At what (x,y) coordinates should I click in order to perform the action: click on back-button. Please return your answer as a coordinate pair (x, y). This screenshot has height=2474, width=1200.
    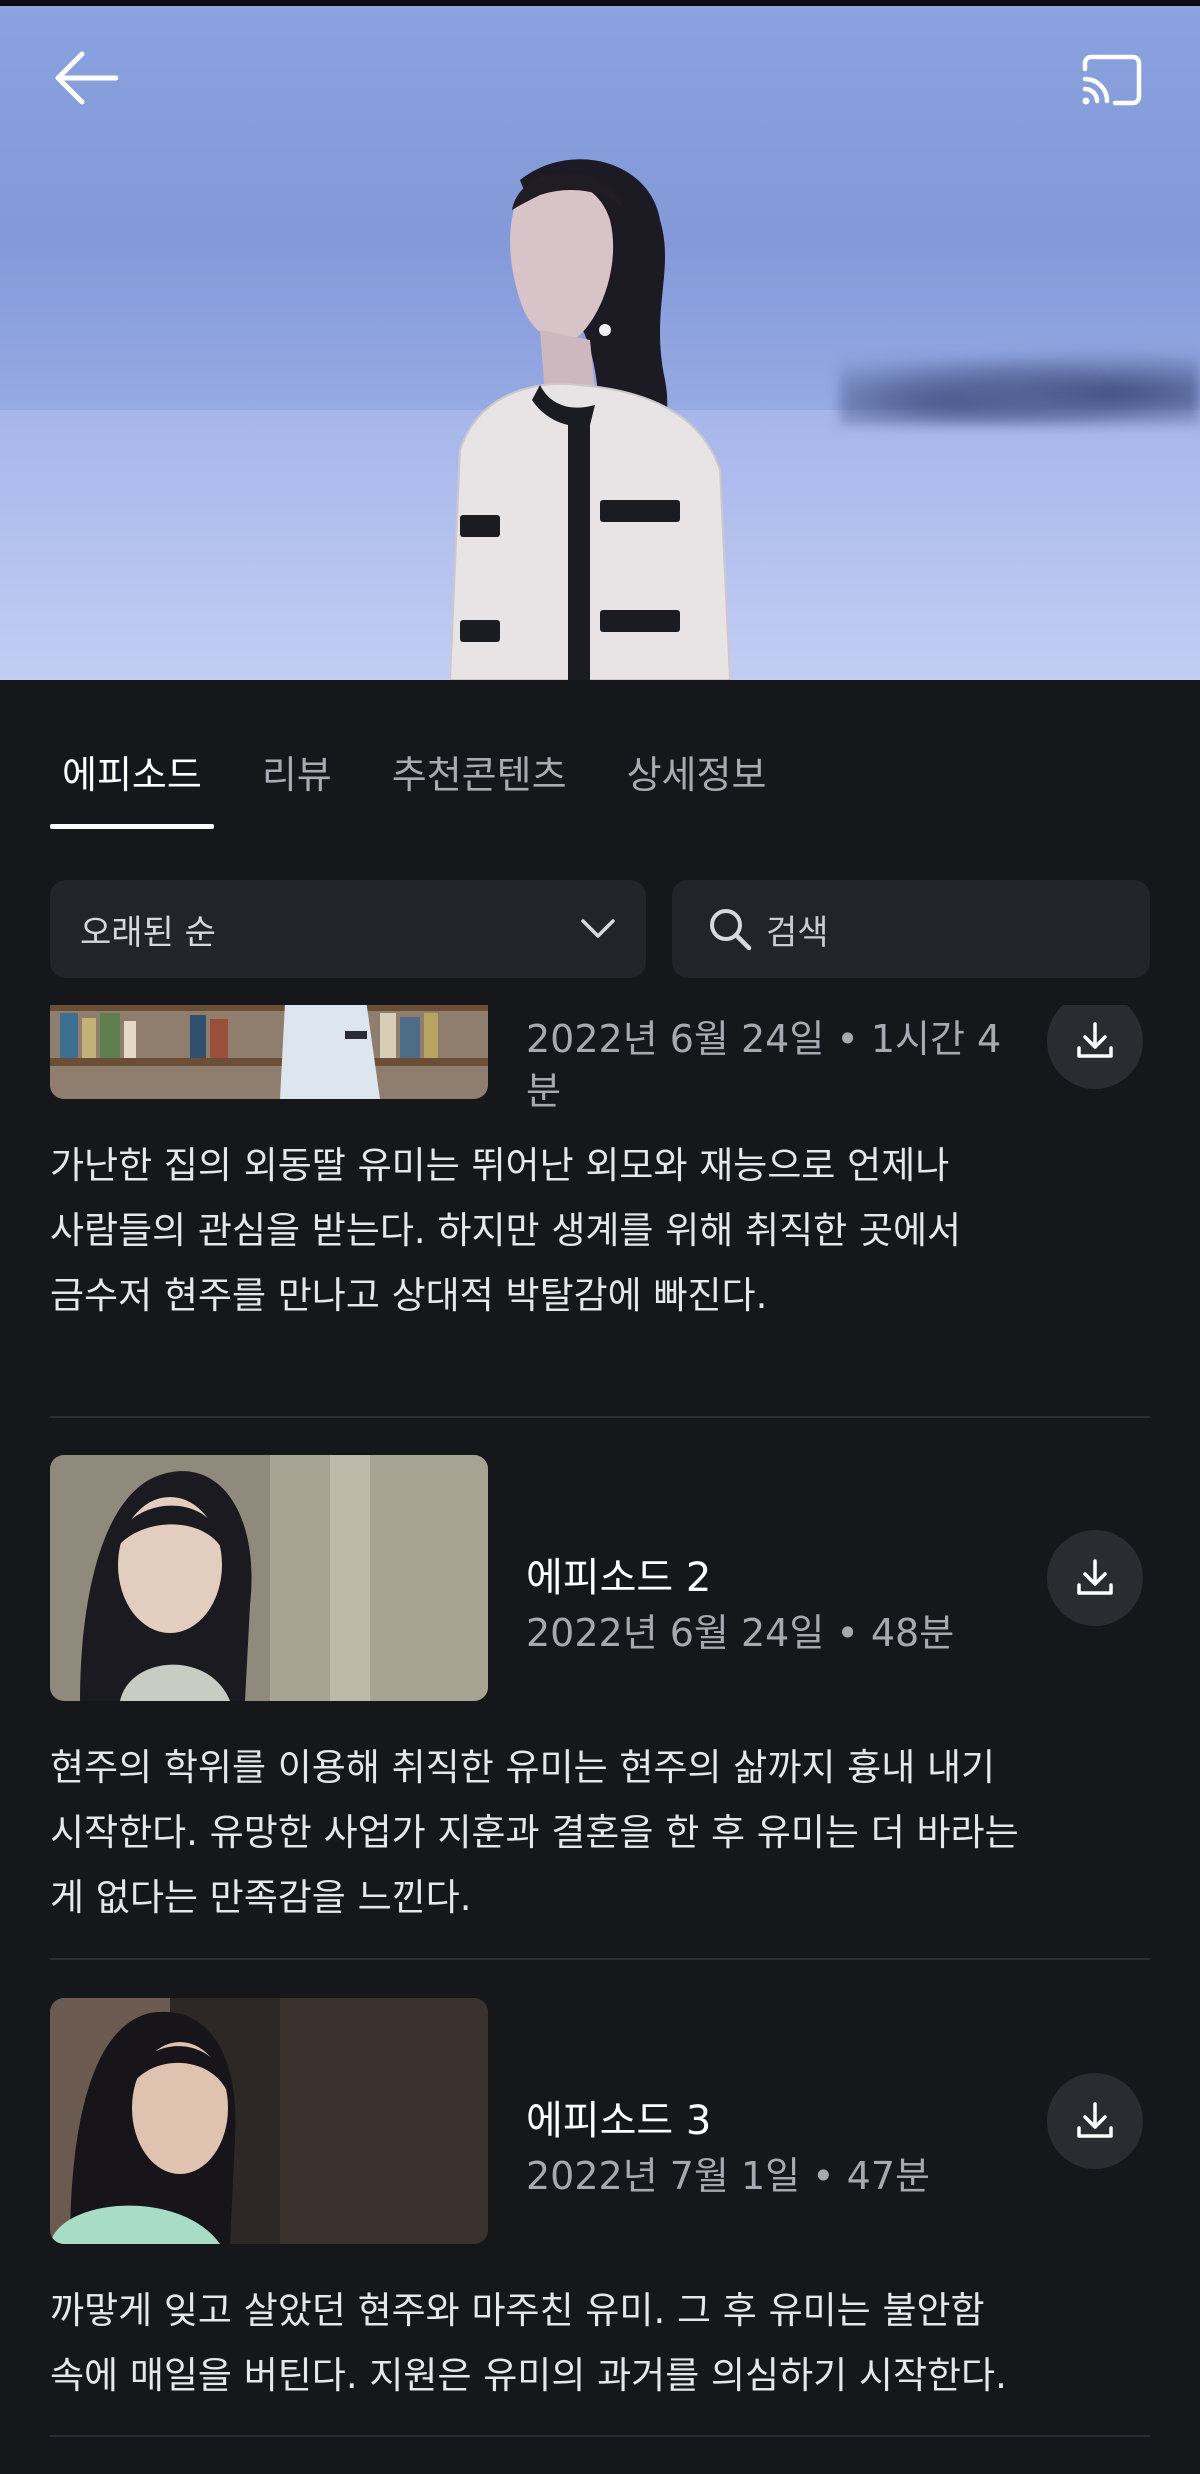
    Looking at the image, I should click on (85, 78).